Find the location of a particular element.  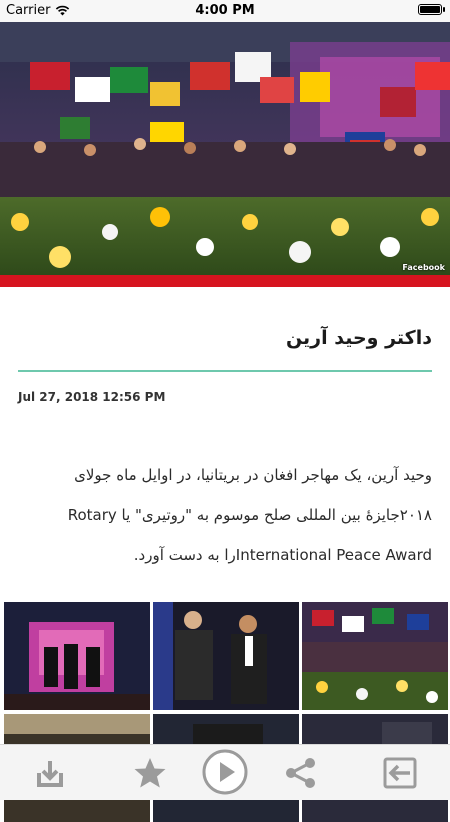

back-button is located at coordinates (400, 773).